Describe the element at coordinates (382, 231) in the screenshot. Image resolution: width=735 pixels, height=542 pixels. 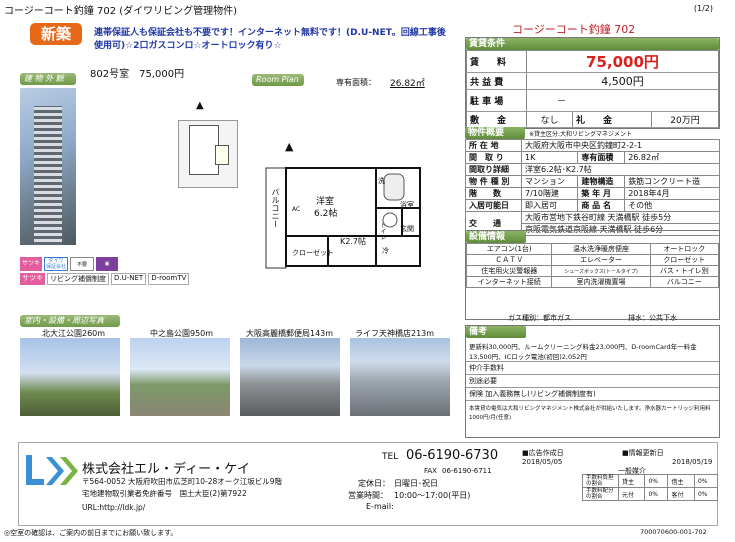
I see `toilet-label: トイレ` at that location.